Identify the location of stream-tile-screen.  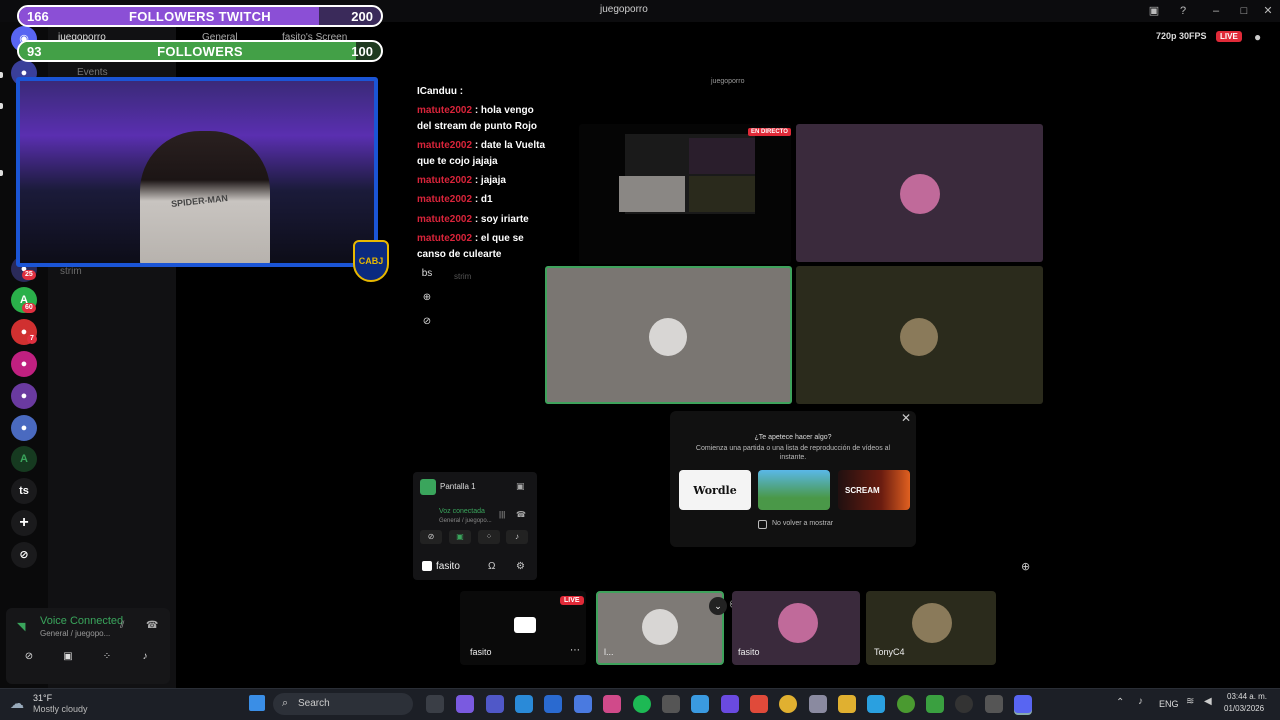
(685, 194).